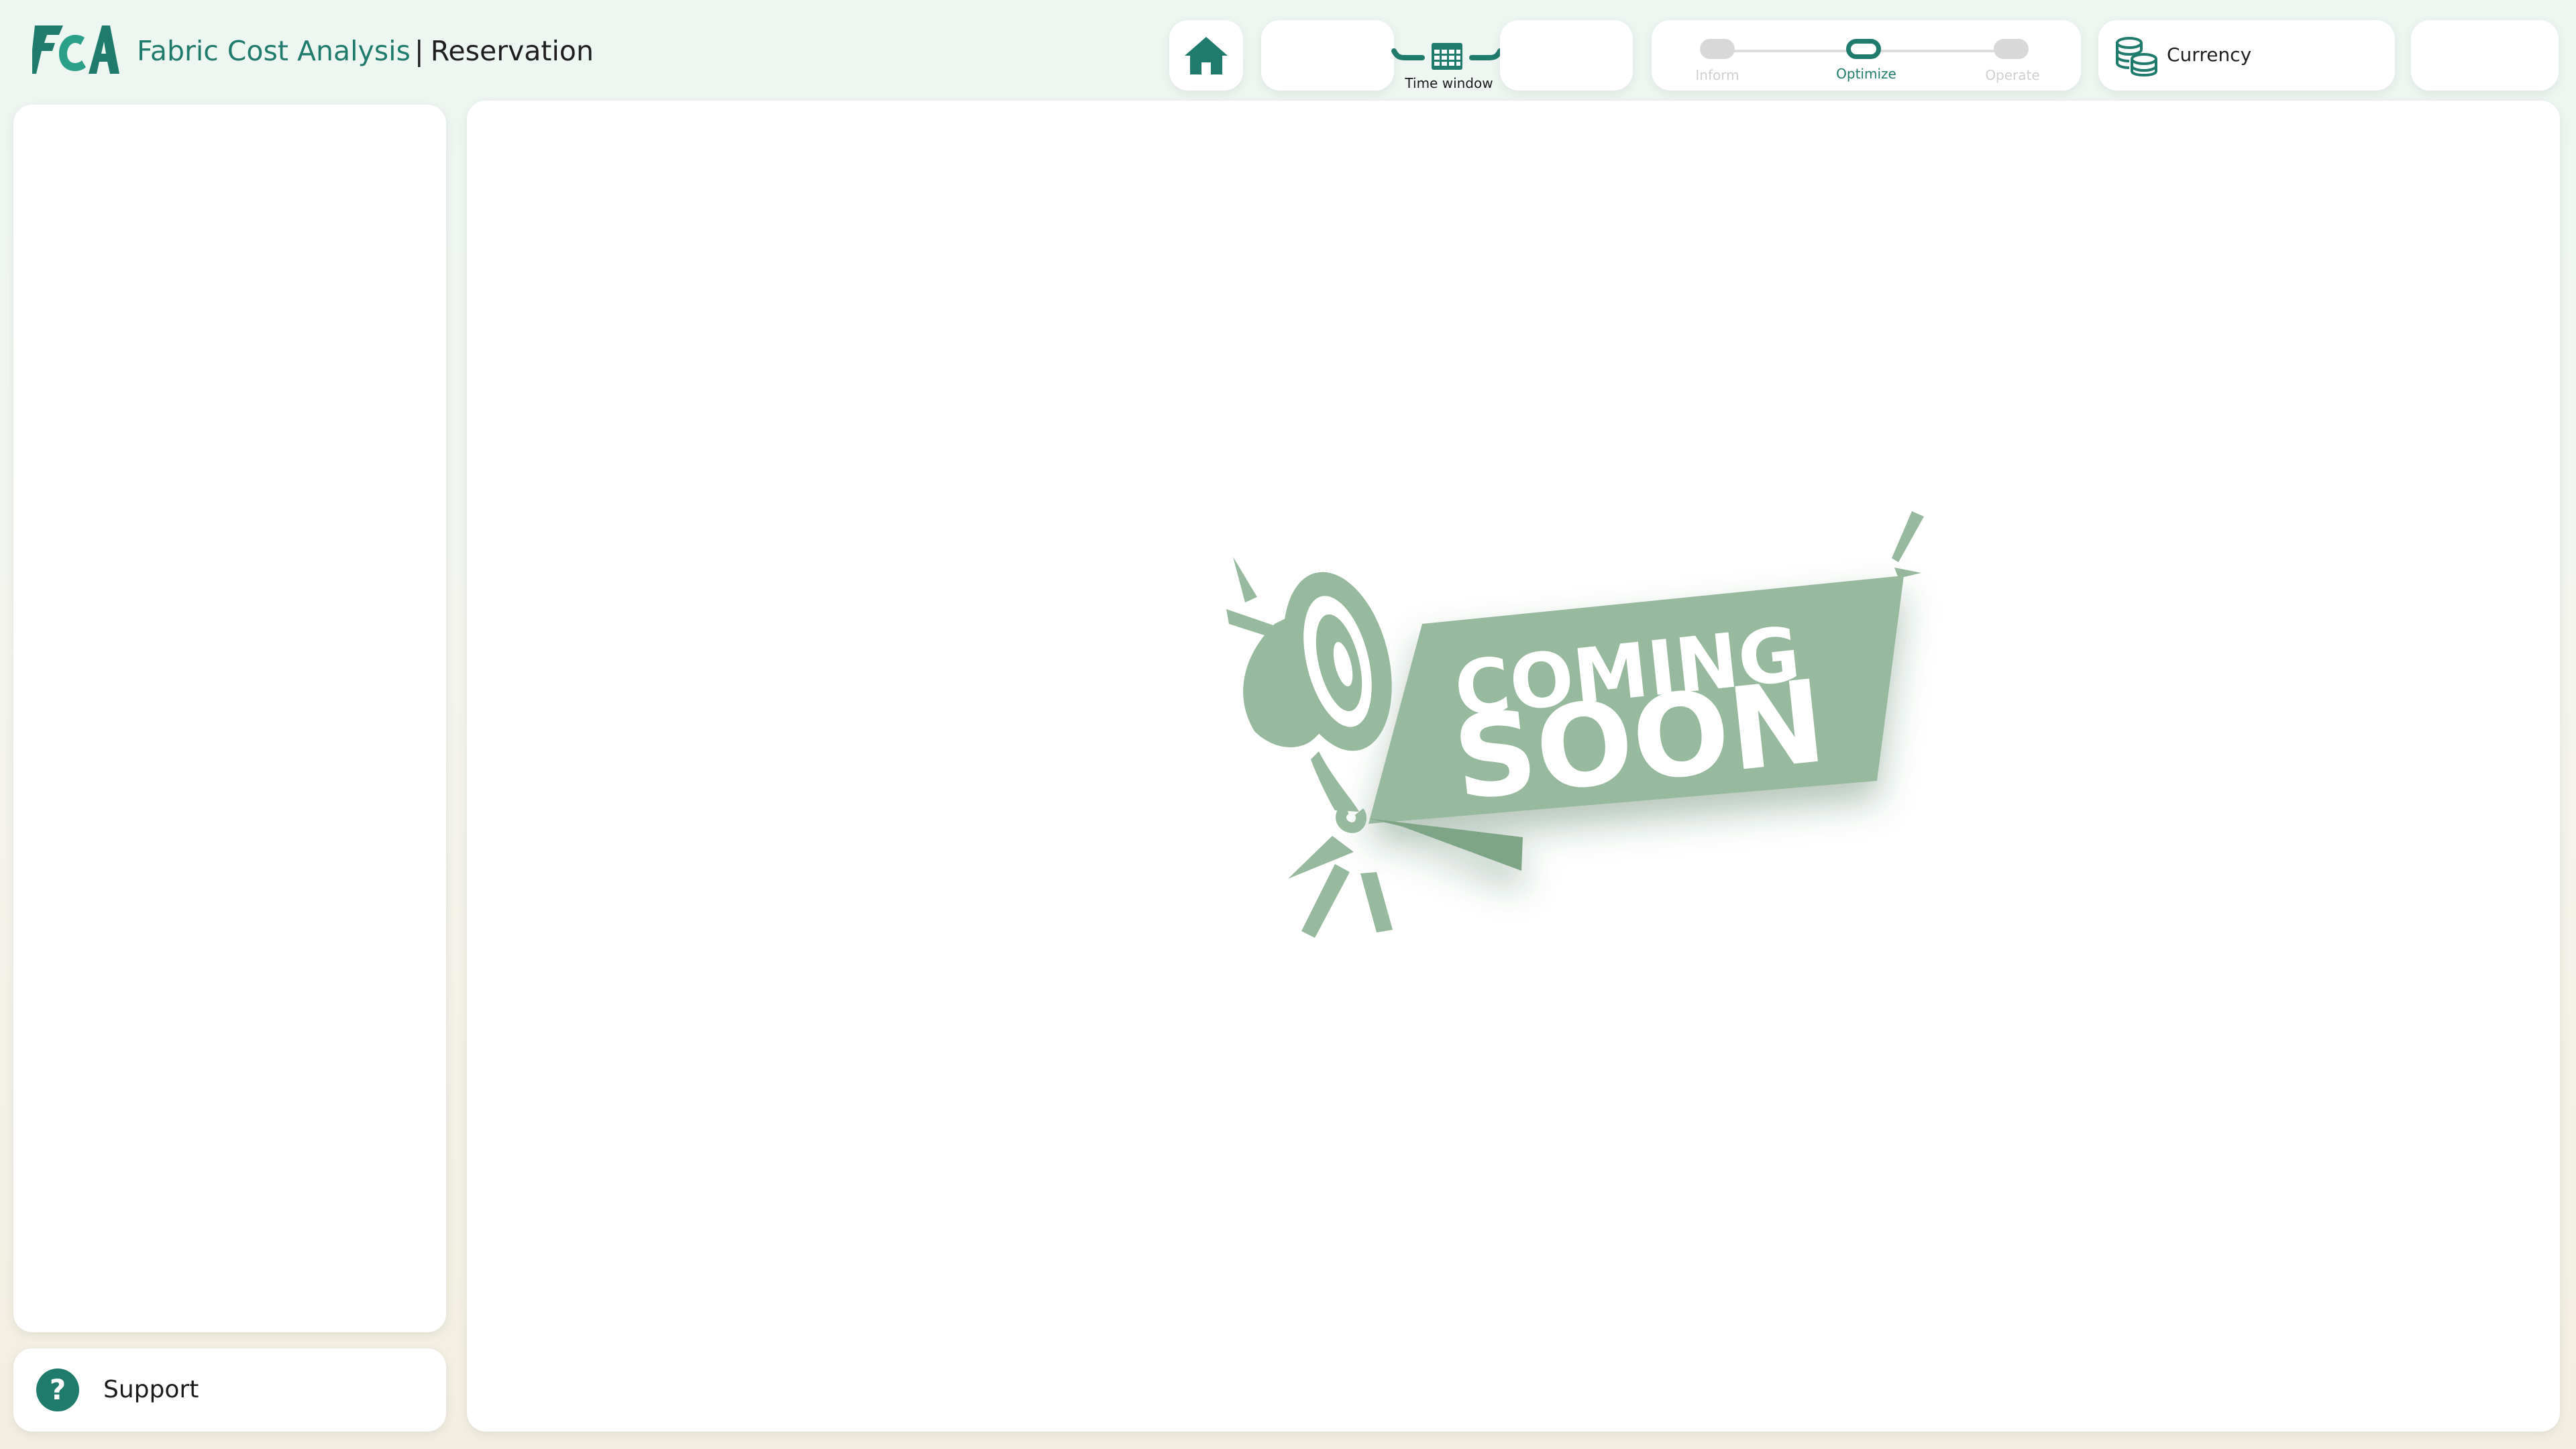 This screenshot has height=1449, width=2576. Describe the element at coordinates (229, 1390) in the screenshot. I see `support-button: ? Support` at that location.